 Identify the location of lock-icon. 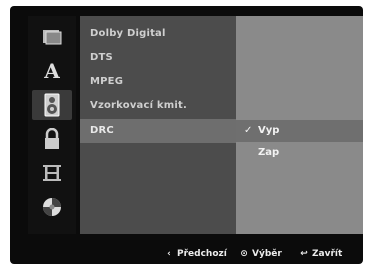
(52, 139).